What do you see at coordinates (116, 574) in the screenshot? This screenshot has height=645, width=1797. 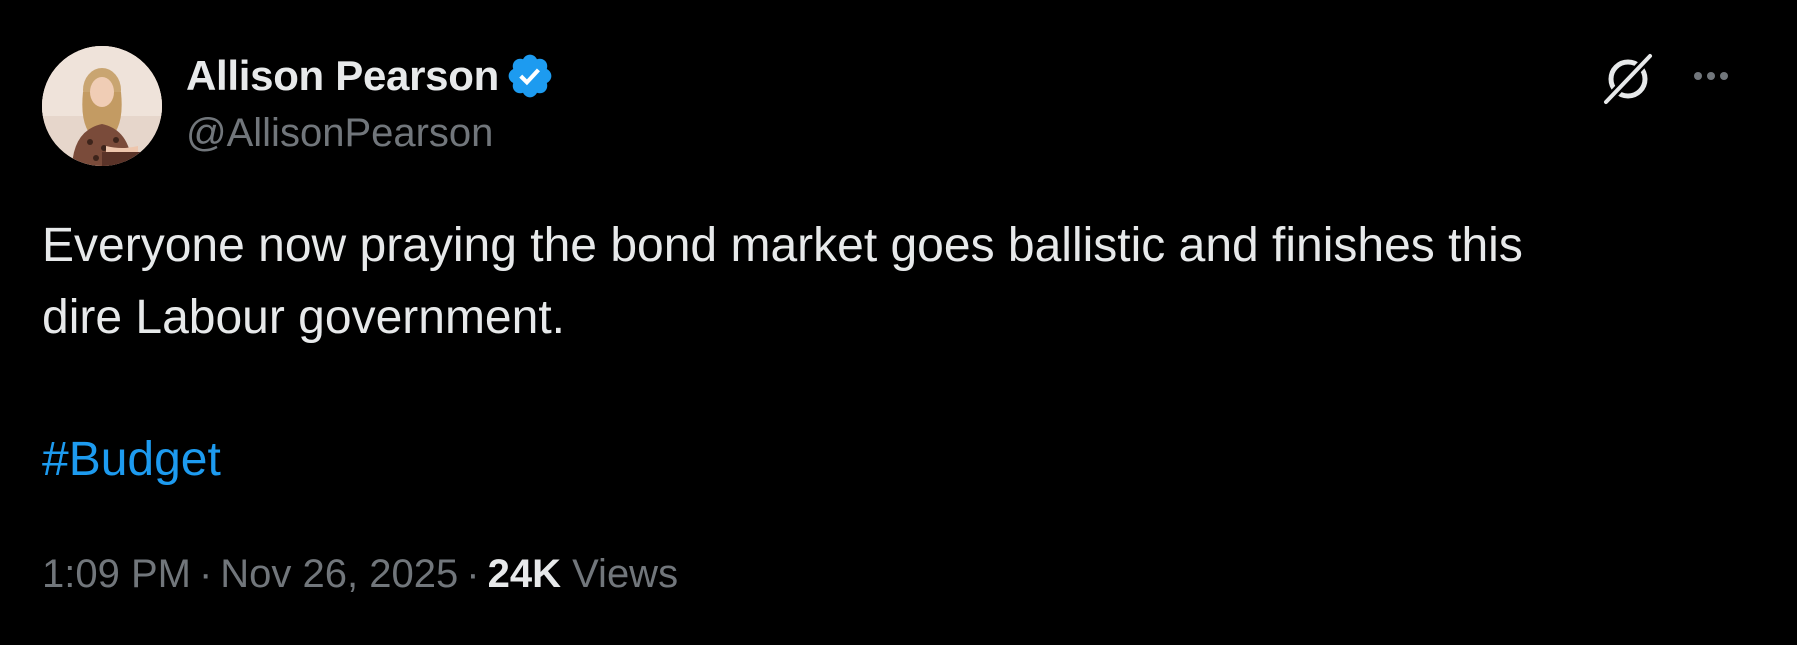 I see `tweet-time: 1:09 PM` at bounding box center [116, 574].